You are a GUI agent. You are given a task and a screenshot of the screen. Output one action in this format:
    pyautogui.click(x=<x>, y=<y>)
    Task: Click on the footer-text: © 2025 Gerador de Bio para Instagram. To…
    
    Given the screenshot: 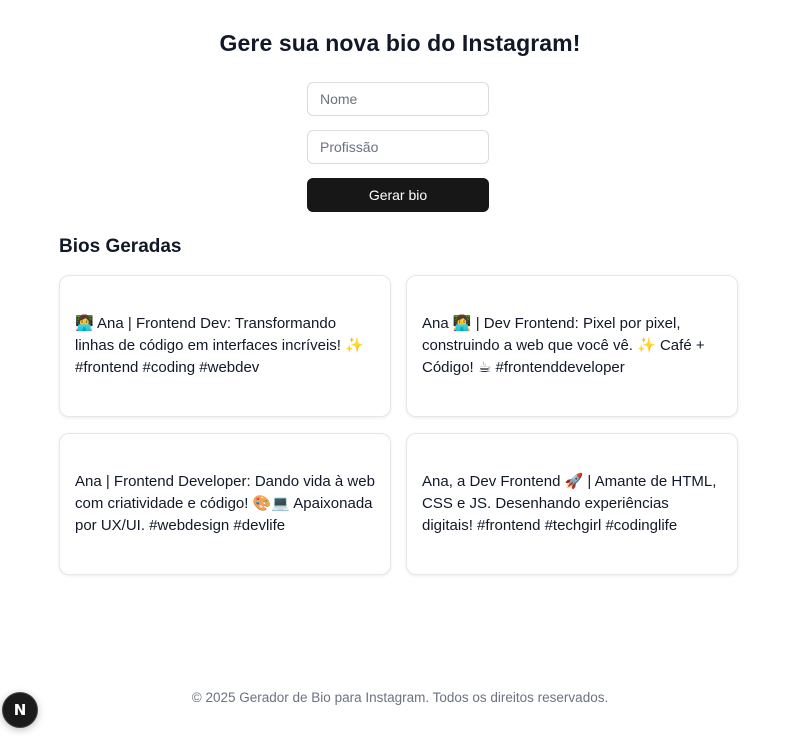 What is the action you would take?
    pyautogui.click(x=400, y=697)
    